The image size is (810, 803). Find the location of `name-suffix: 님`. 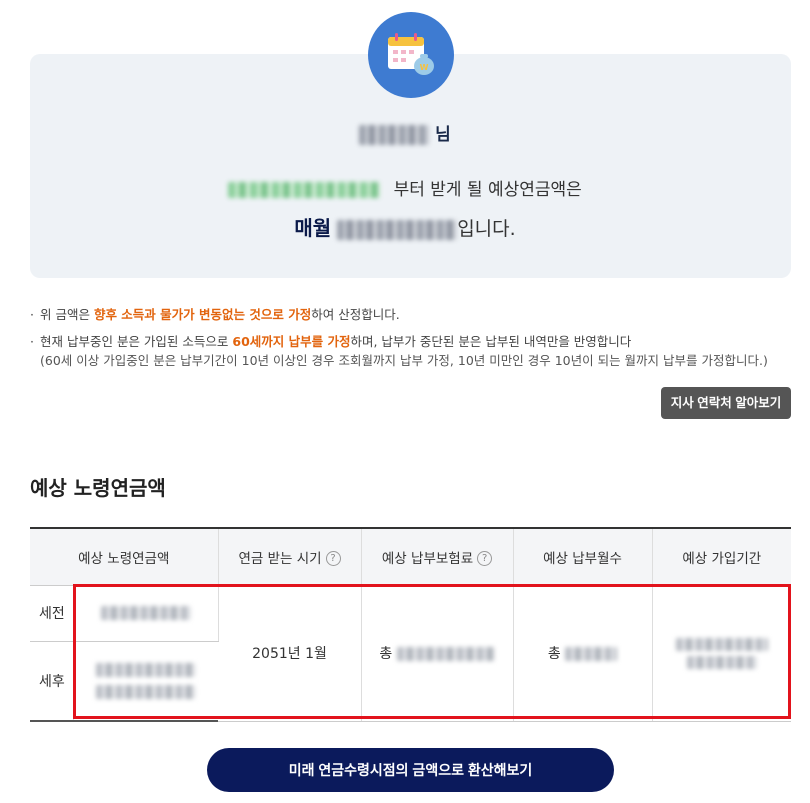

name-suffix: 님 is located at coordinates (443, 135).